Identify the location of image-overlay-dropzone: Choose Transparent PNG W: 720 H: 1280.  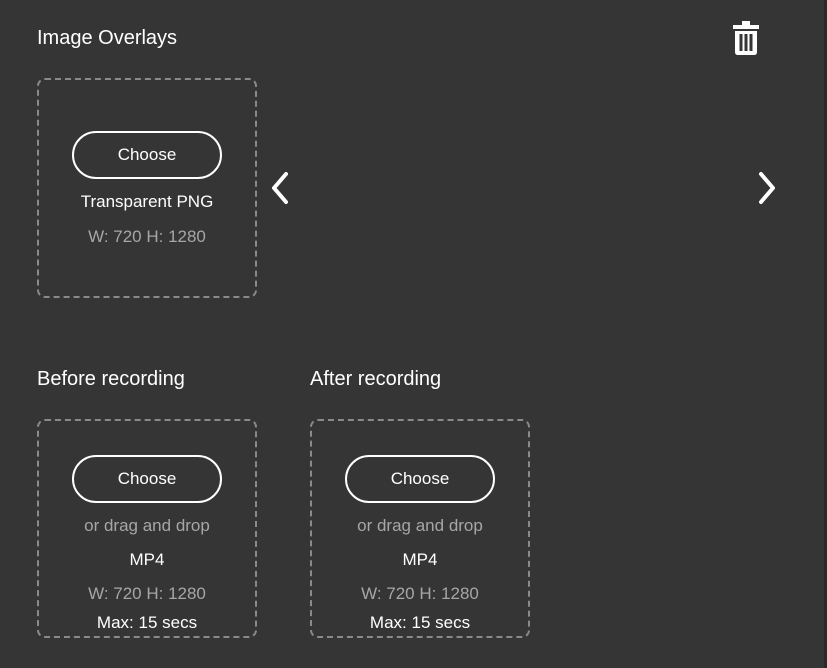
(147, 188).